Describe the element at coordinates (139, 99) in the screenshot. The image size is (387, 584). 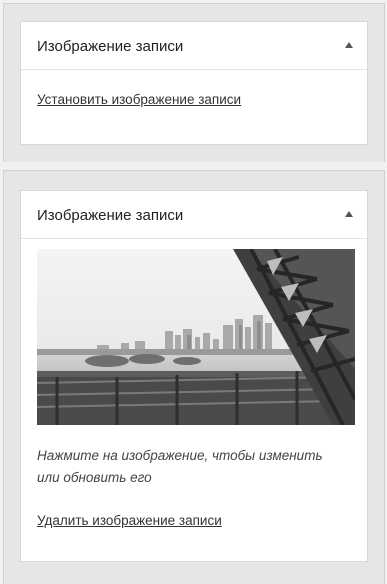
I see `set-featured-image-link: Установить изображение записи` at that location.